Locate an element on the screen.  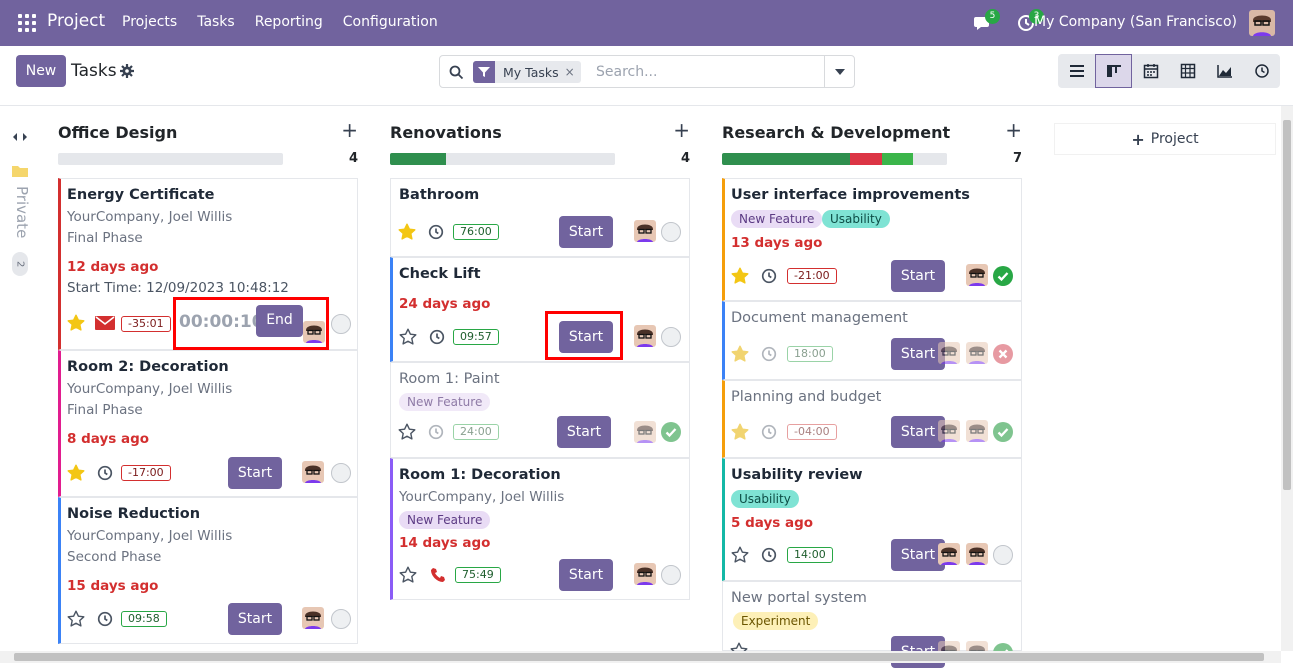
task-card: Planning and budget -04:00 Start is located at coordinates (872, 419).